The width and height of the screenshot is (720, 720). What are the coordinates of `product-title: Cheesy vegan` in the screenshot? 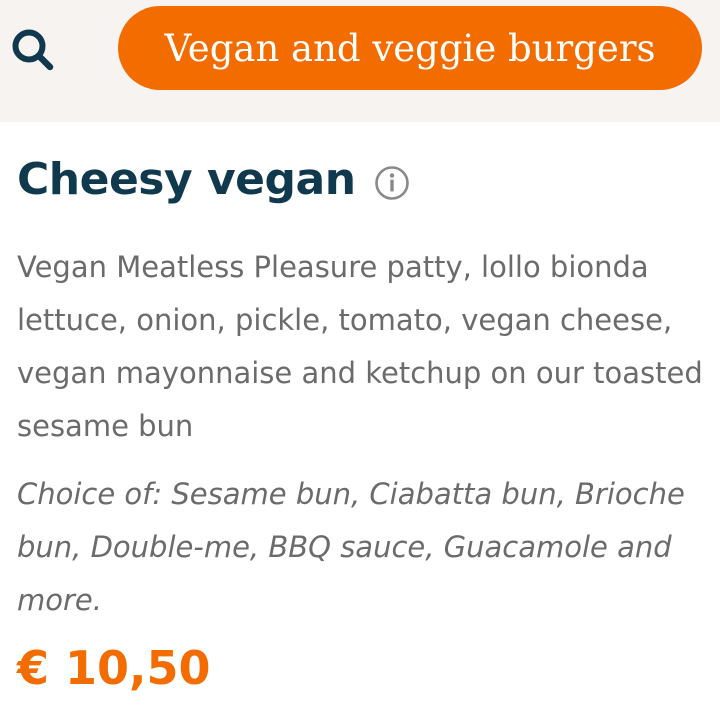 It's located at (186, 179).